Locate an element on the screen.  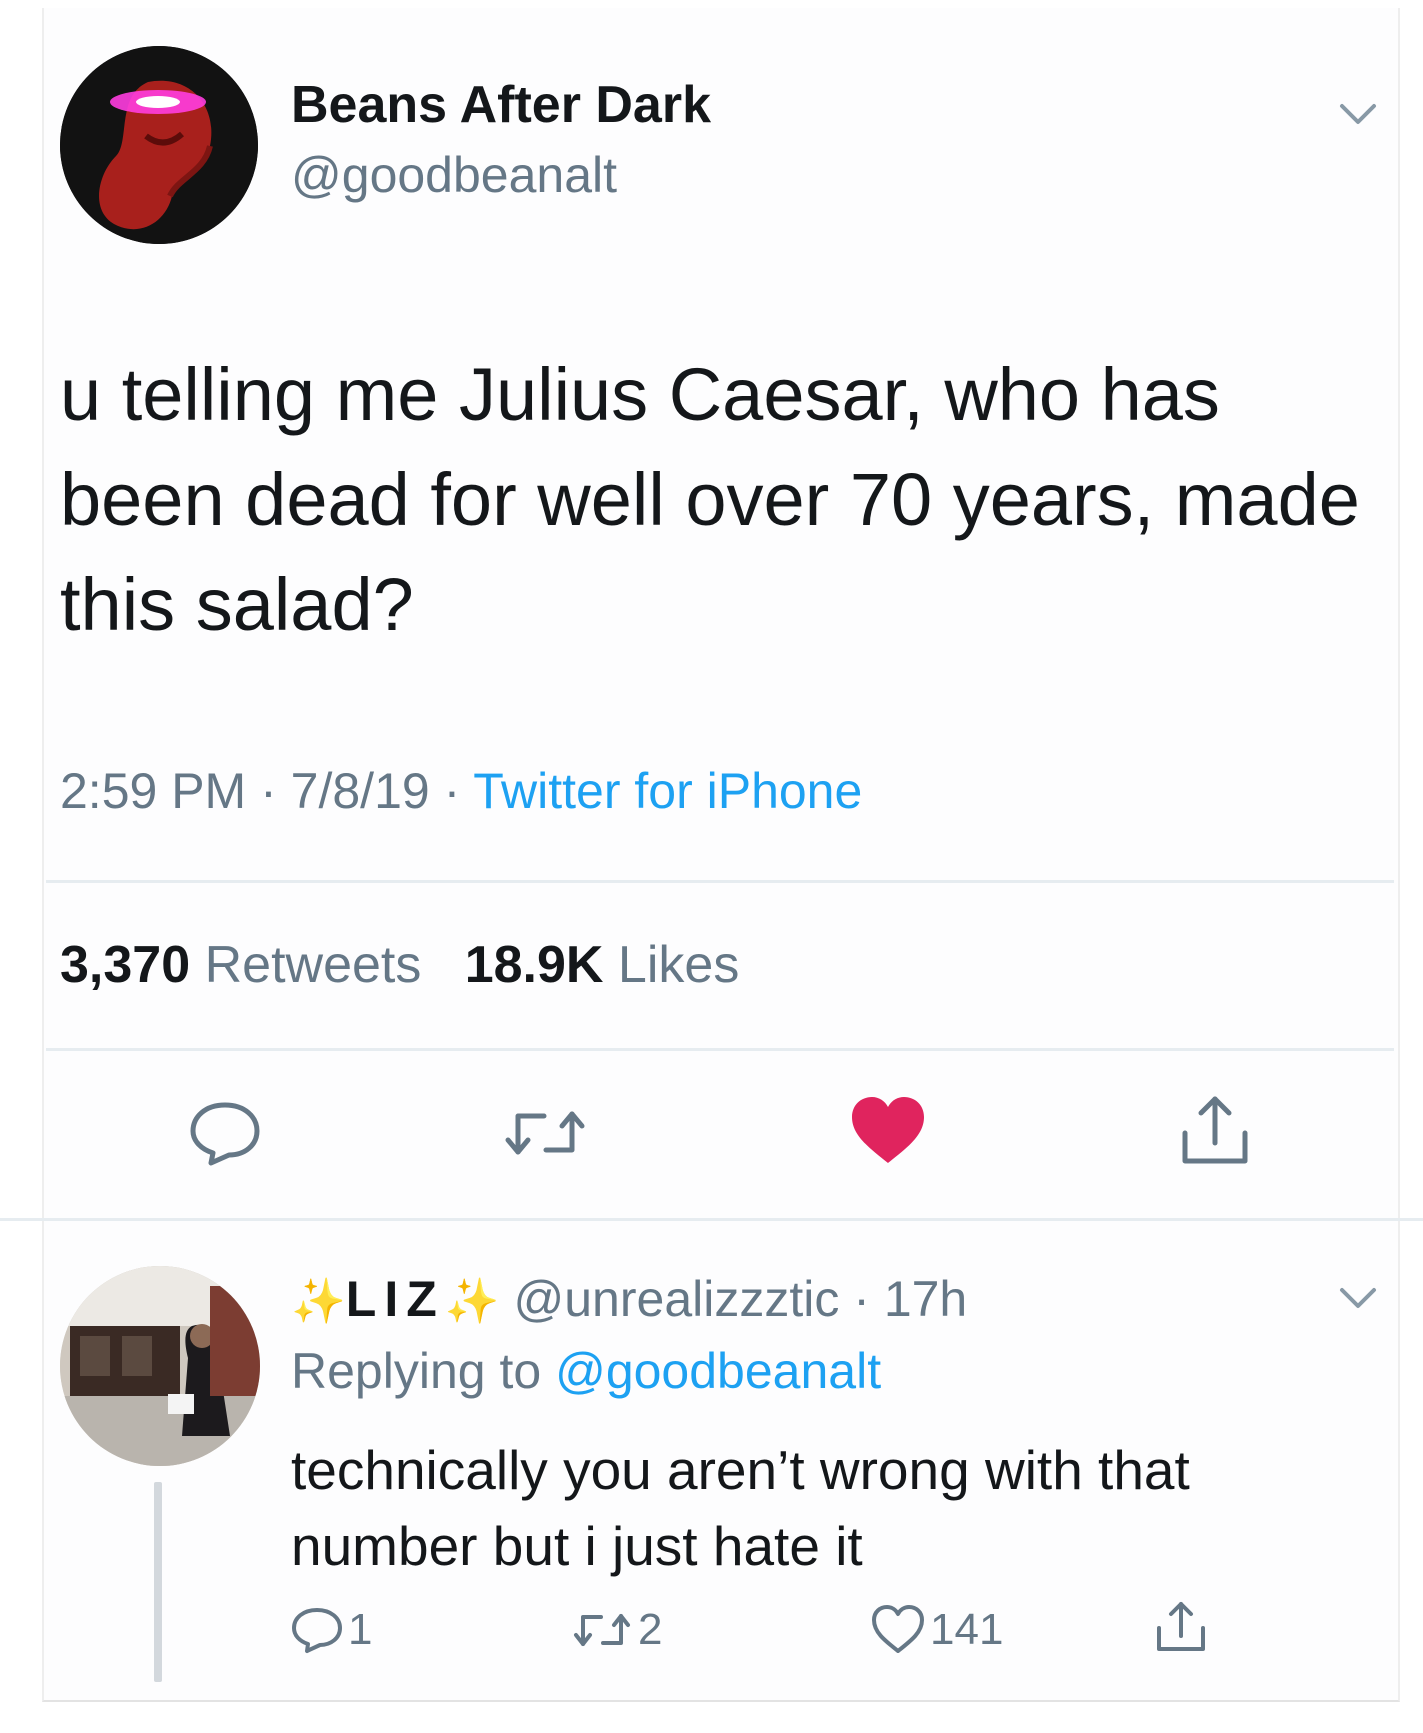
tweet-time: 2:59 PM is located at coordinates (153, 791).